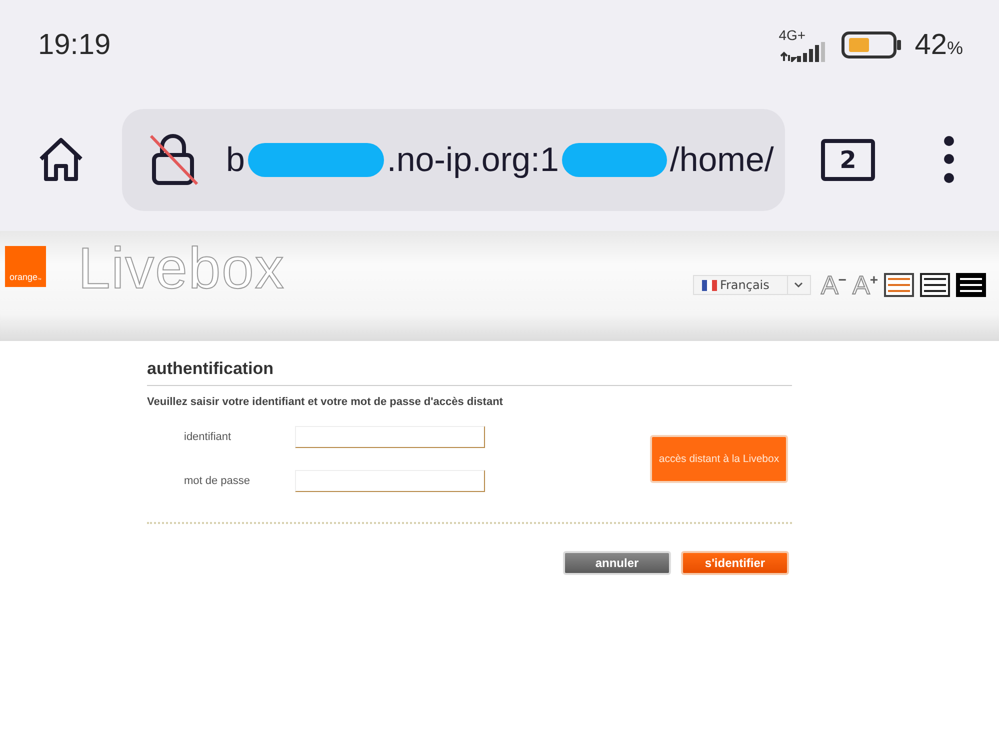 This screenshot has width=999, height=737. I want to click on url-text: b, so click(235, 160).